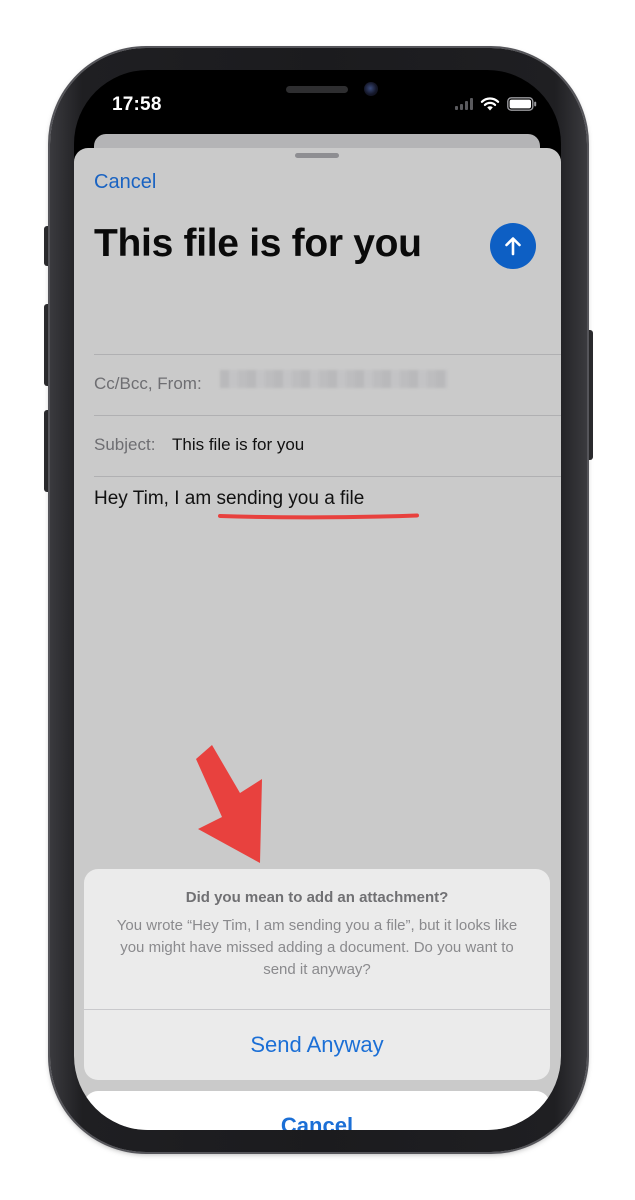 This screenshot has height=1200, width=635. What do you see at coordinates (258, 243) in the screenshot?
I see `compose-title: This file is for you` at bounding box center [258, 243].